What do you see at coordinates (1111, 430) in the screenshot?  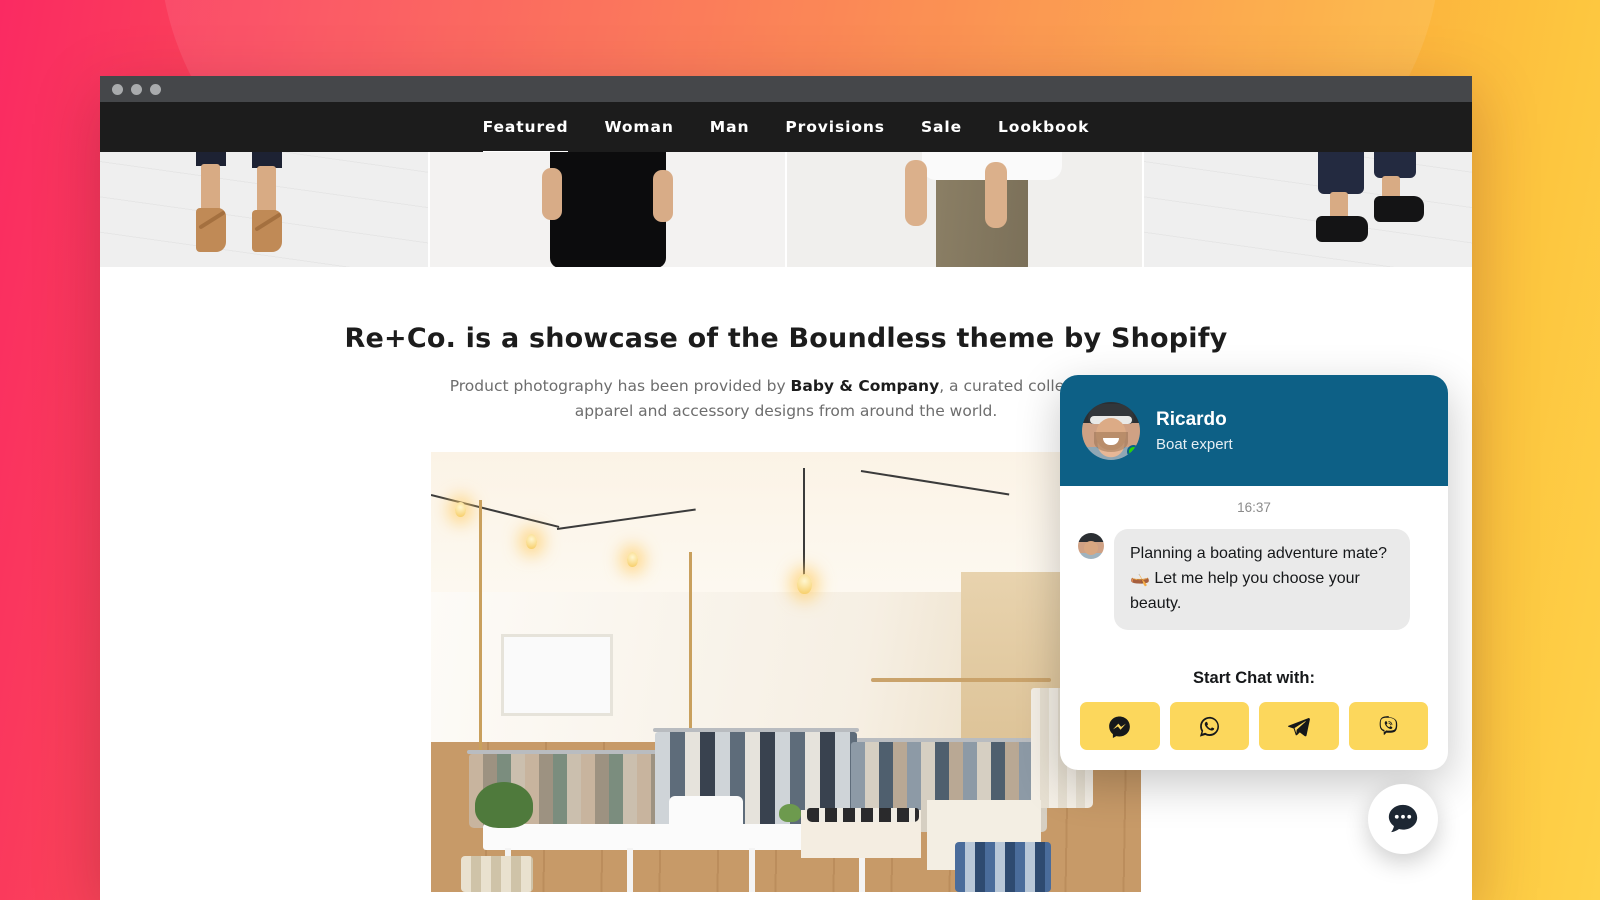 I see `agent-avatar` at bounding box center [1111, 430].